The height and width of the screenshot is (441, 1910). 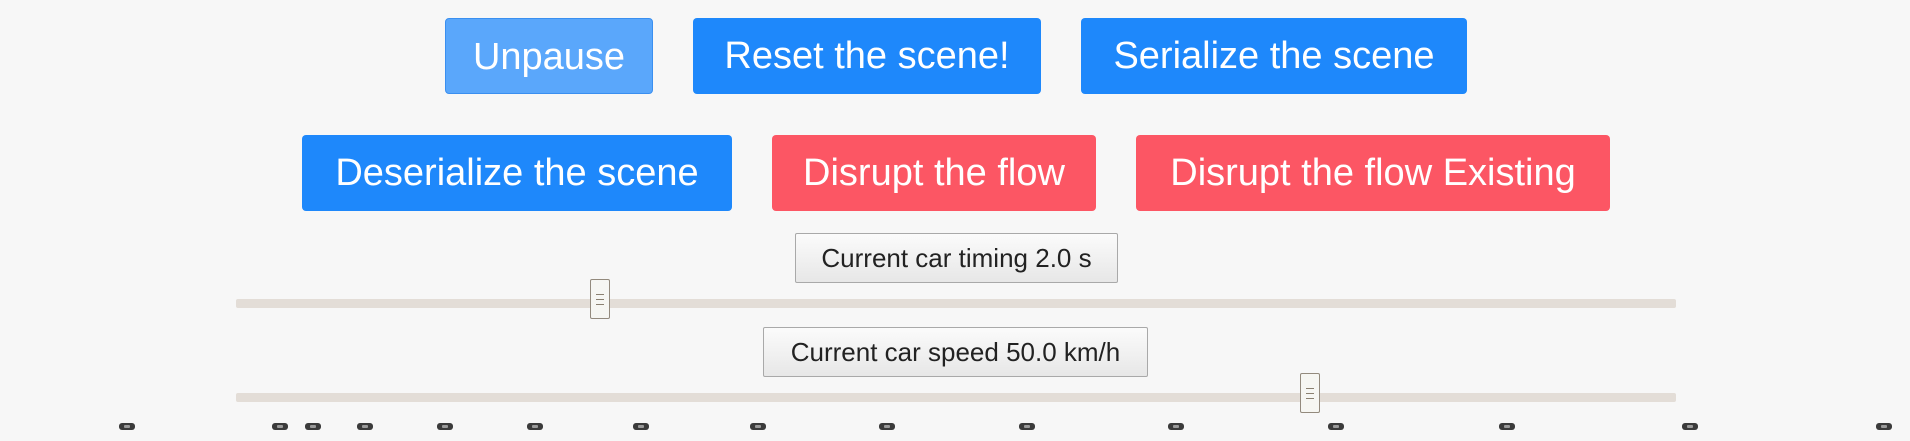 I want to click on road, so click(x=955, y=430).